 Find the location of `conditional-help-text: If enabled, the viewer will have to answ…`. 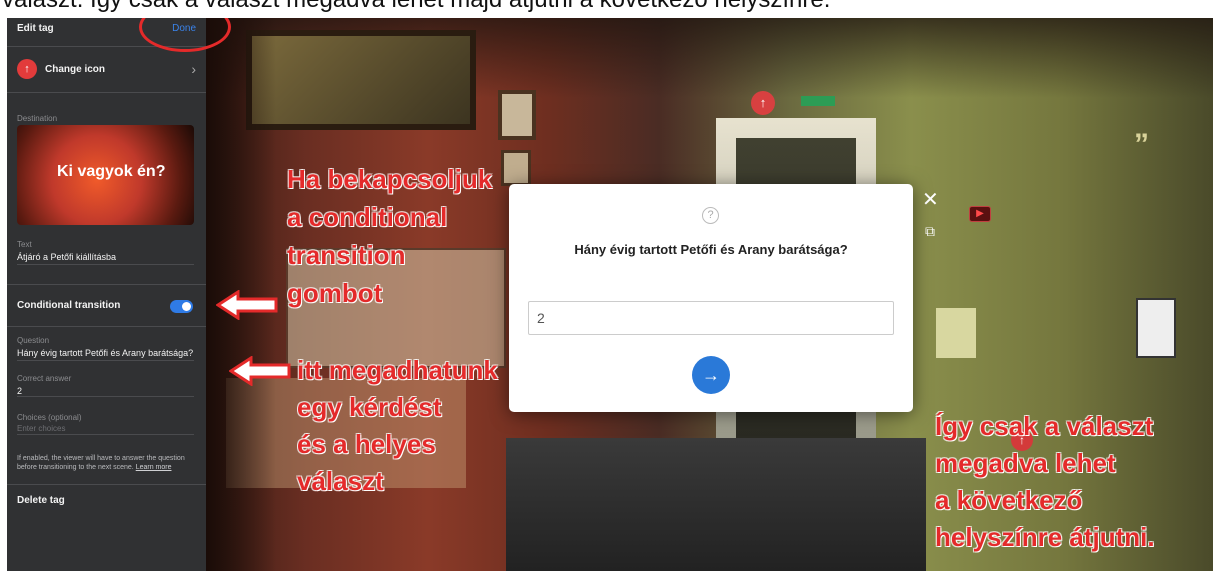

conditional-help-text: If enabled, the viewer will have to answ… is located at coordinates (107, 463).